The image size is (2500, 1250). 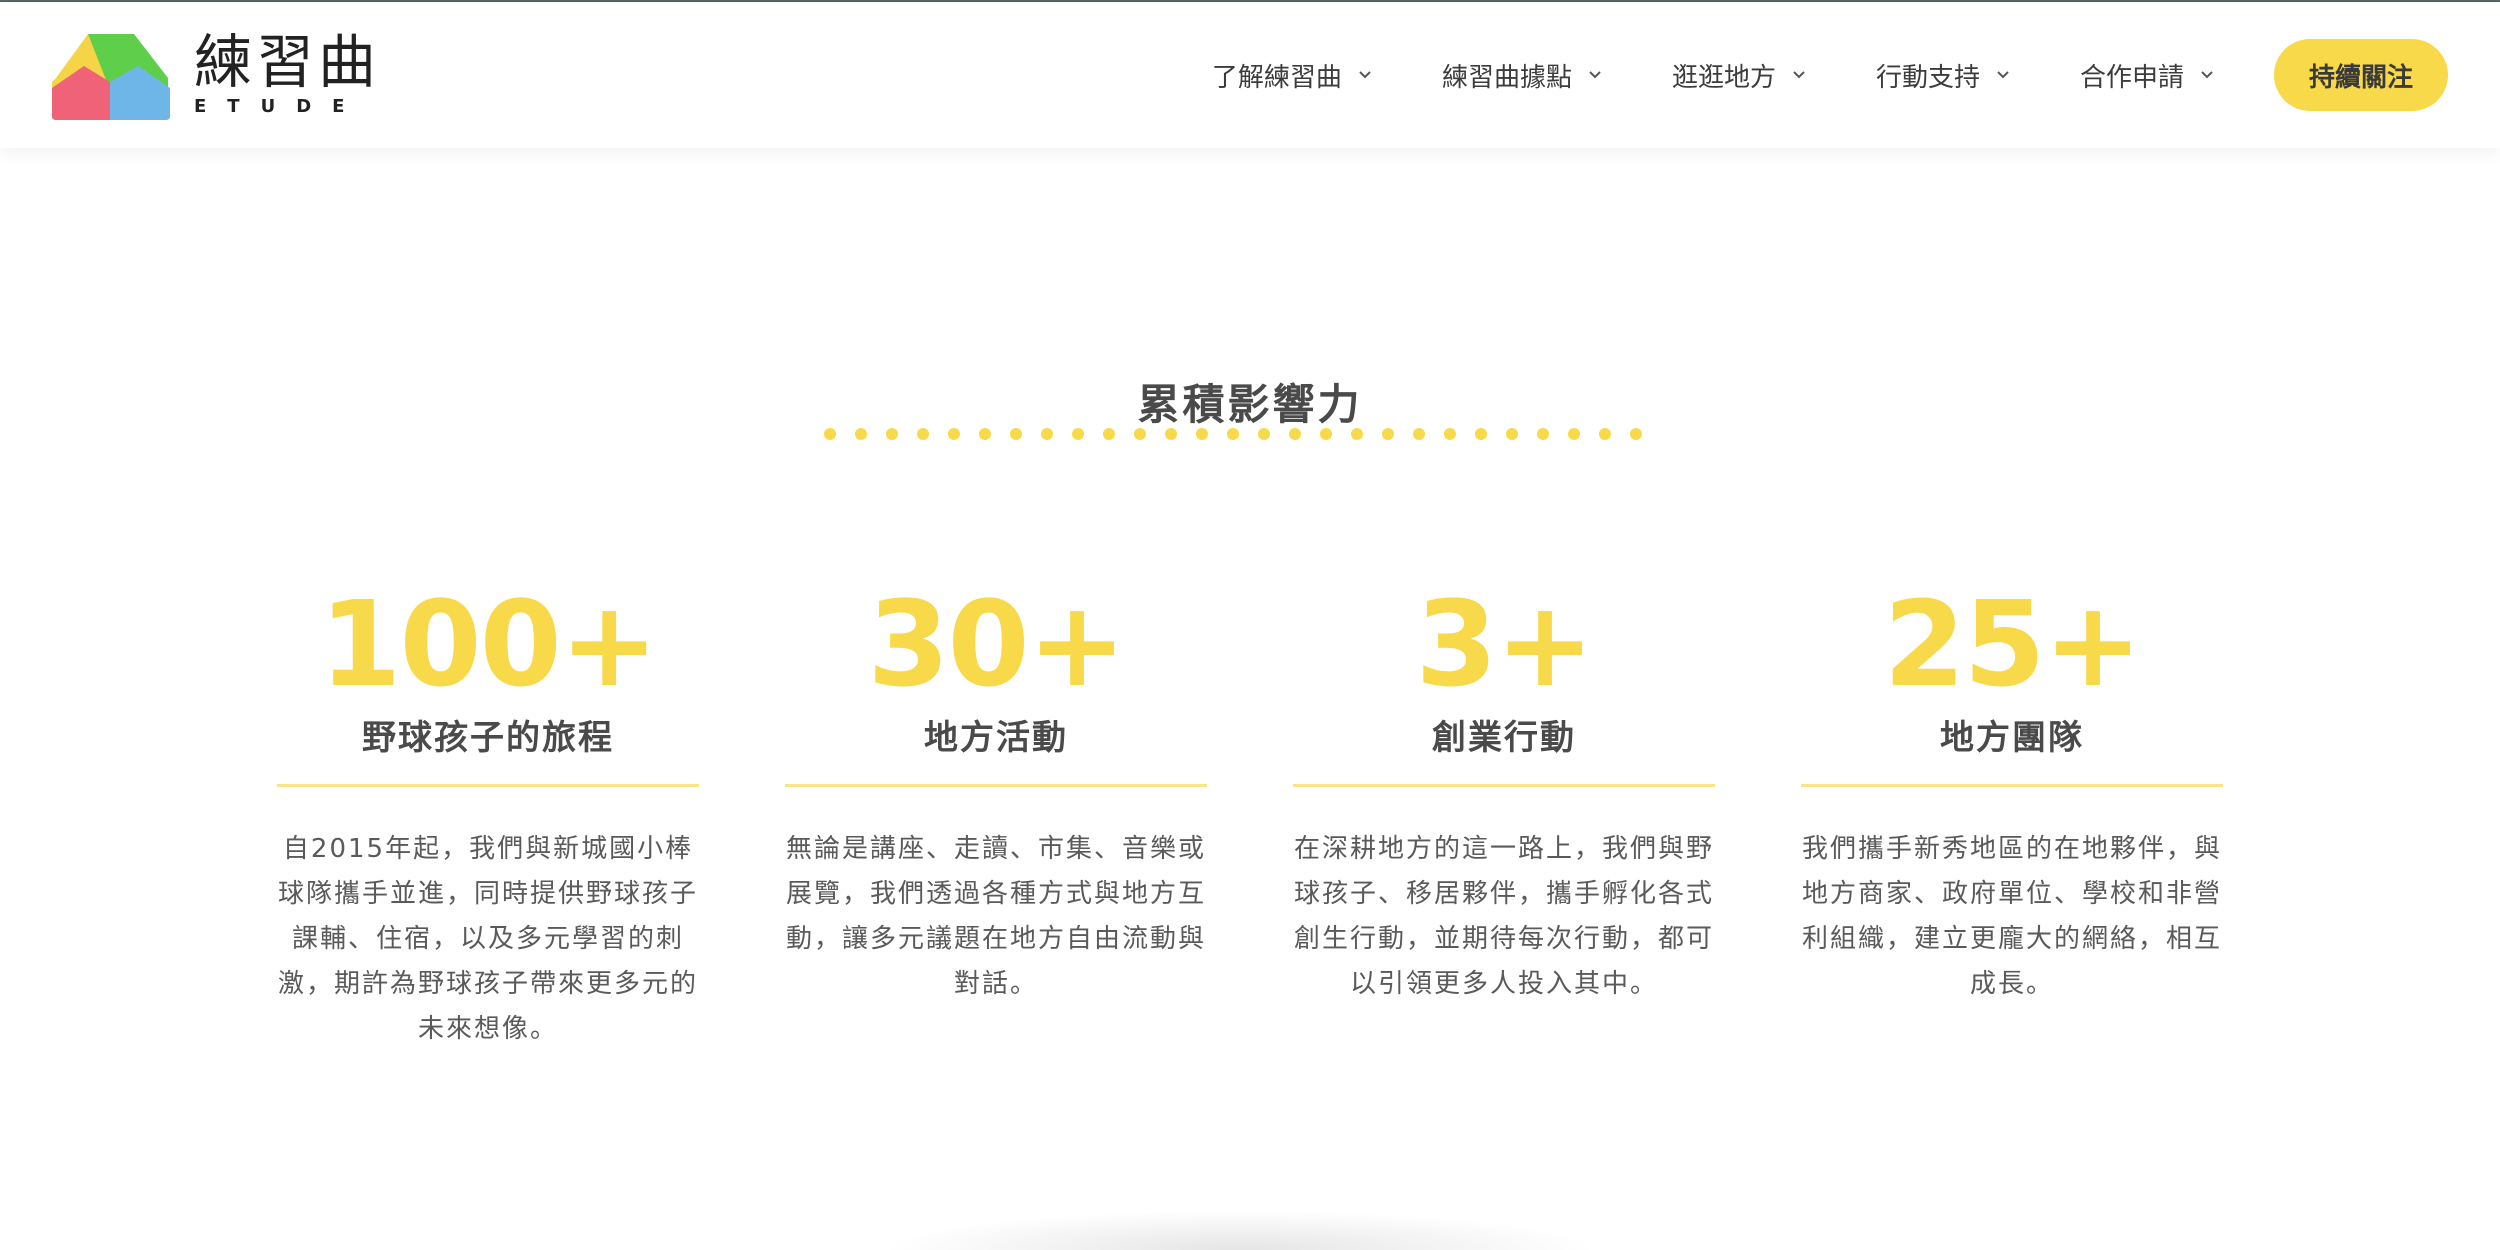 What do you see at coordinates (1504, 738) in the screenshot?
I see `stat-label: 創業行動` at bounding box center [1504, 738].